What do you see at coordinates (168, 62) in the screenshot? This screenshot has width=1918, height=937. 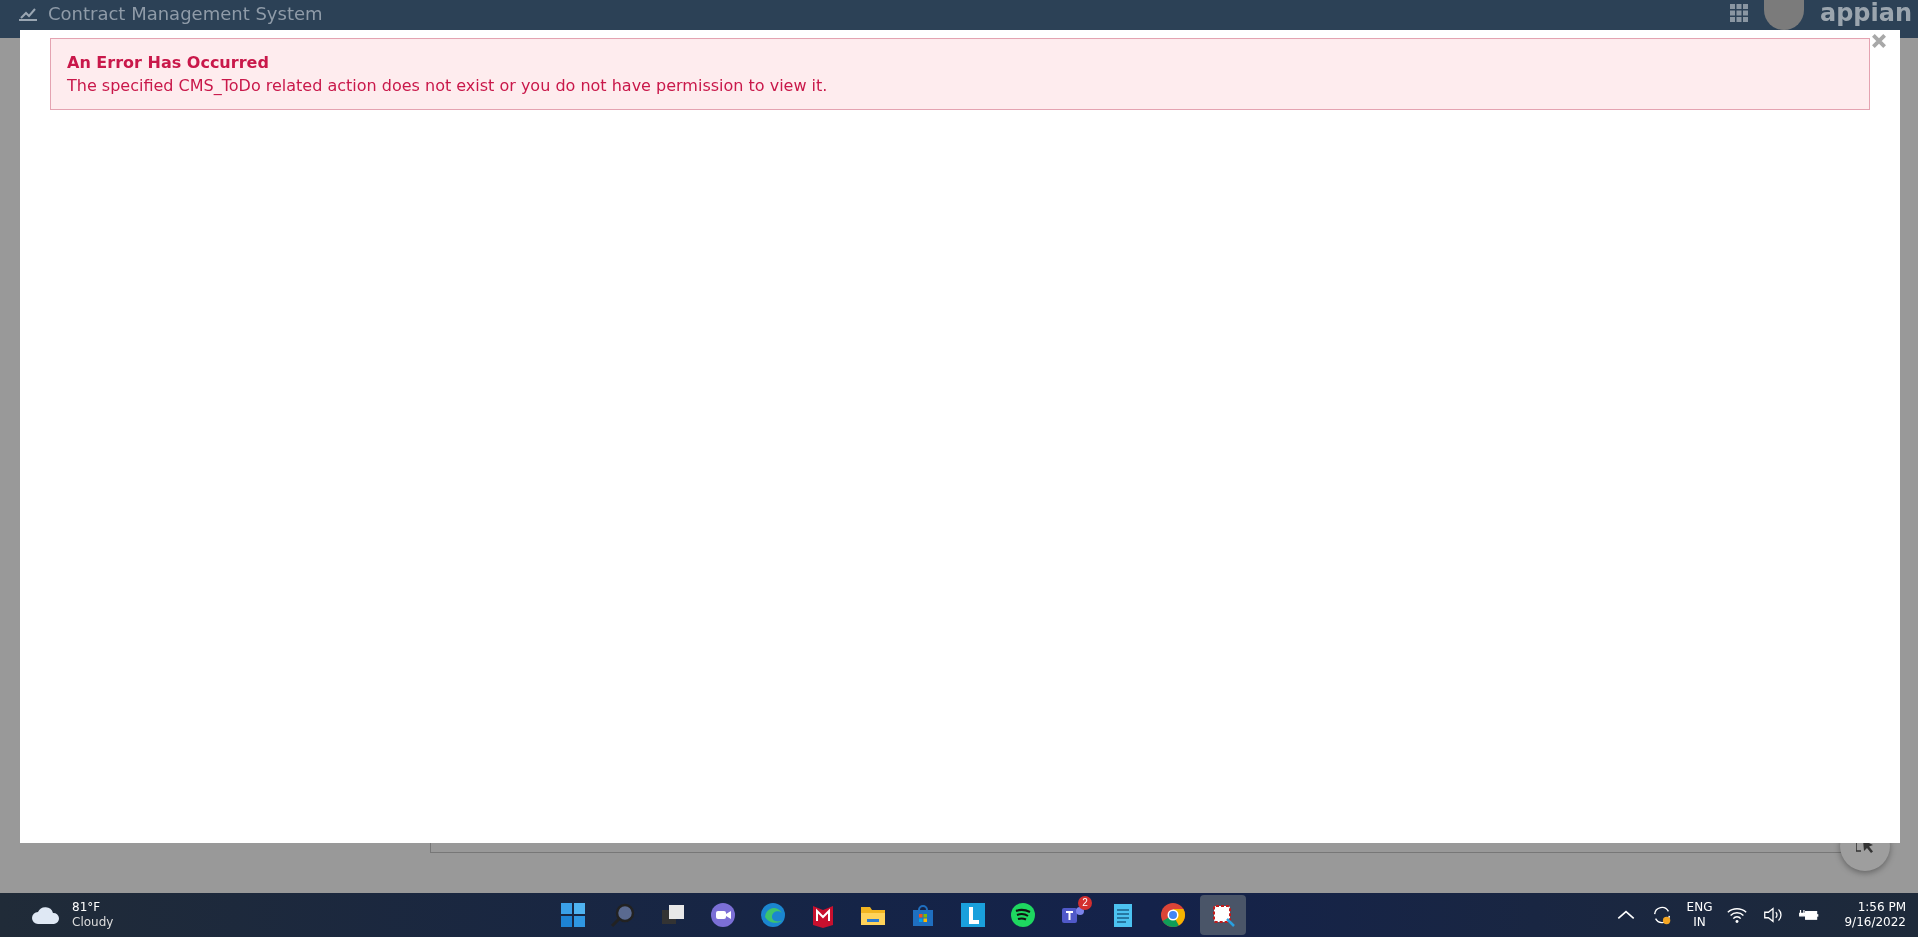 I see `error-title: An Error Has Occurred` at bounding box center [168, 62].